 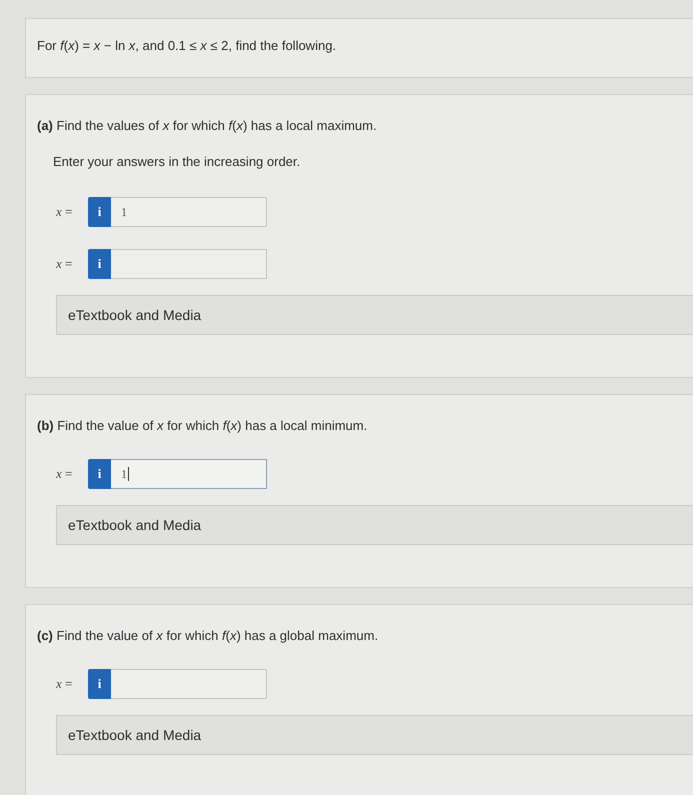 I want to click on instruction-text: Enter your answers in the increasing order., so click(x=177, y=162).